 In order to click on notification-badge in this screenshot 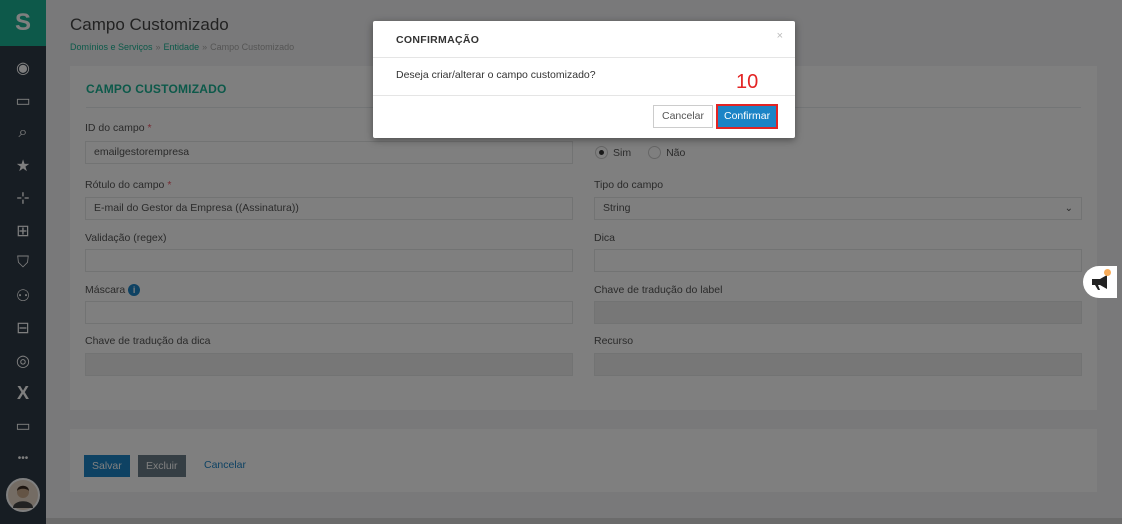, I will do `click(1107, 272)`.